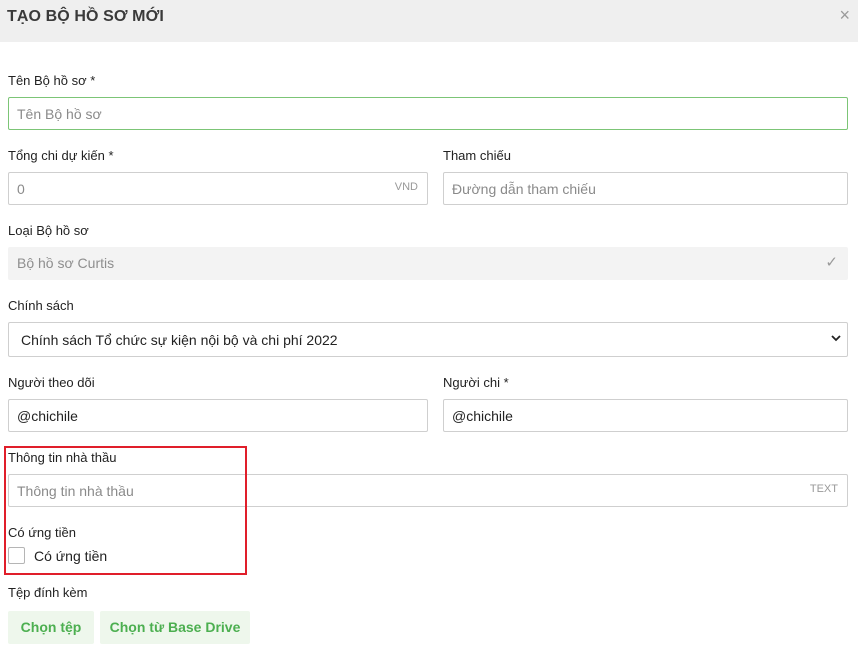  I want to click on close-icon: ×, so click(844, 15).